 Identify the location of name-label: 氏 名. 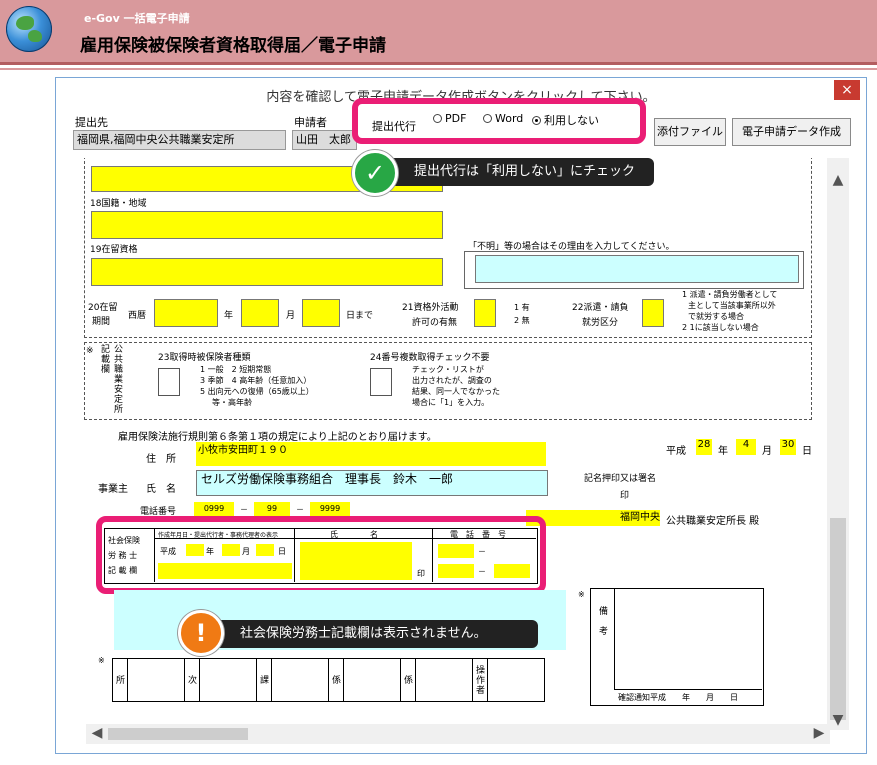
(161, 489).